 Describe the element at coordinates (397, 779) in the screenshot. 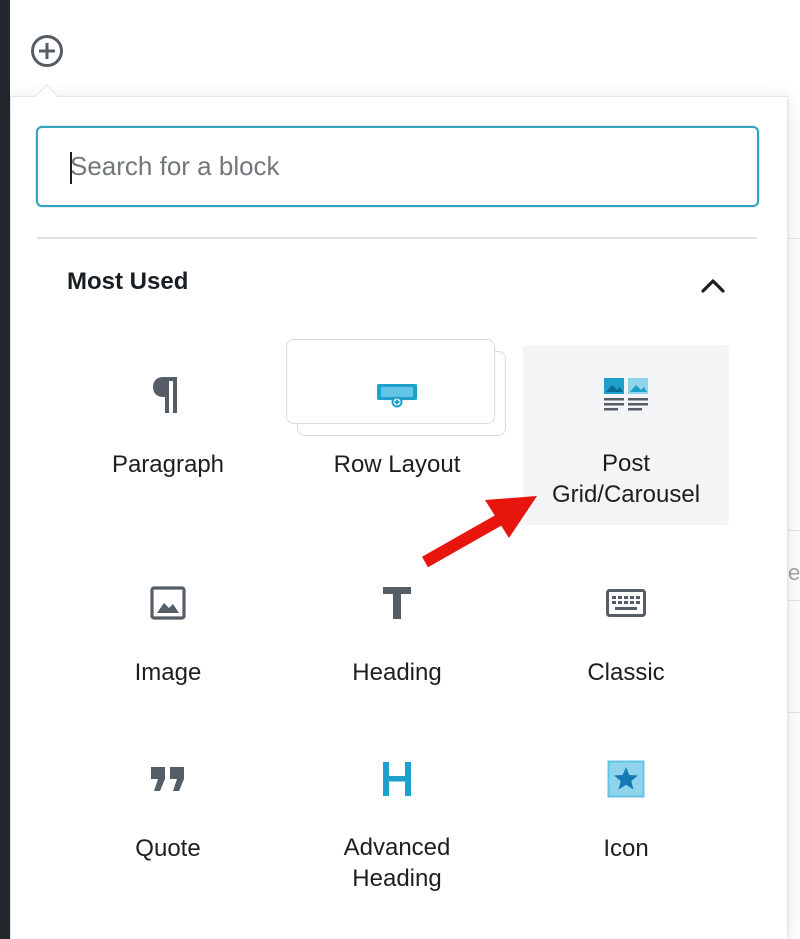

I see `advanced-heading-icon` at that location.